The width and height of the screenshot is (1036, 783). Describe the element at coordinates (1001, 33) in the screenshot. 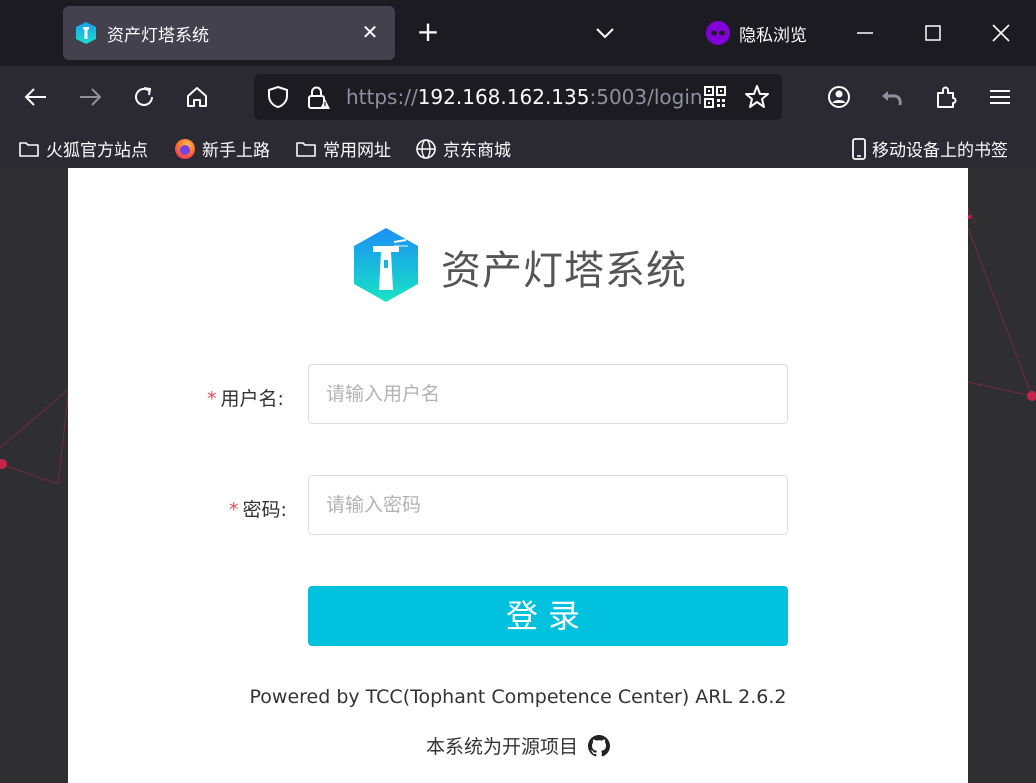

I see `window-close-icon` at that location.